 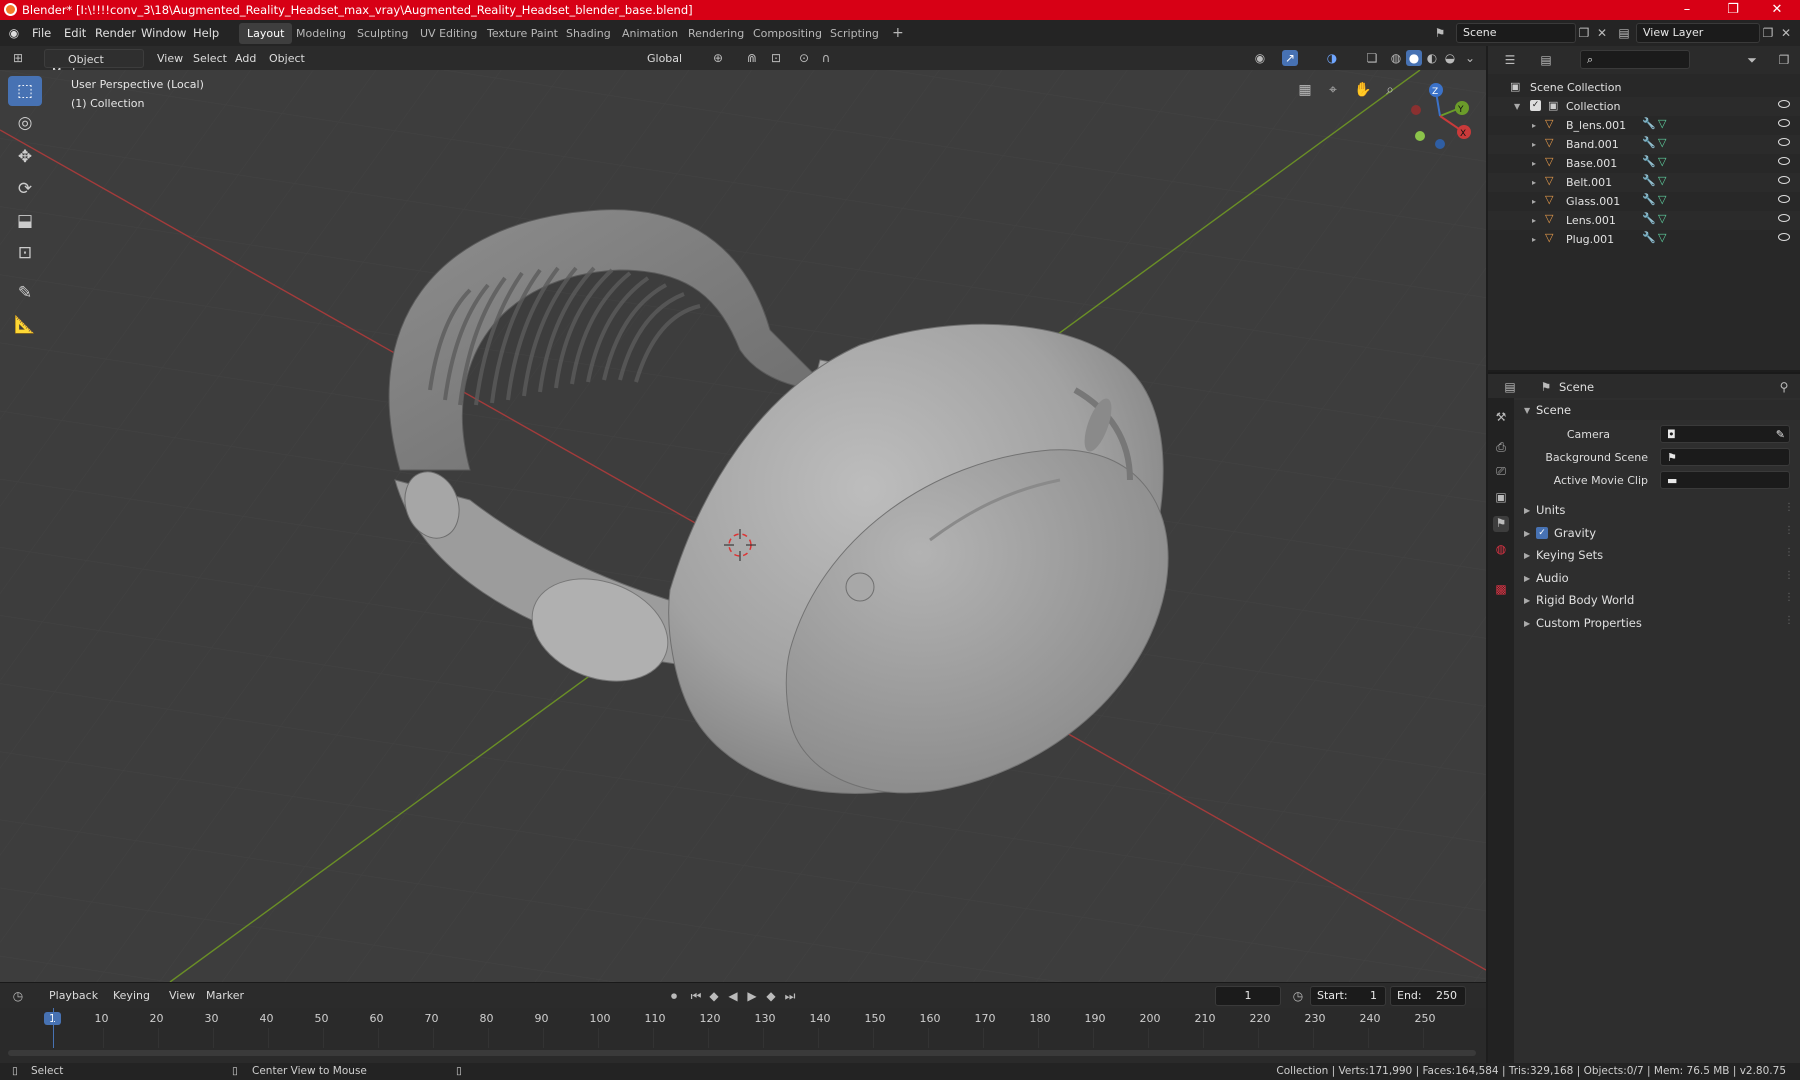 What do you see at coordinates (1546, 60) in the screenshot?
I see `display-mode-icon: ▤` at bounding box center [1546, 60].